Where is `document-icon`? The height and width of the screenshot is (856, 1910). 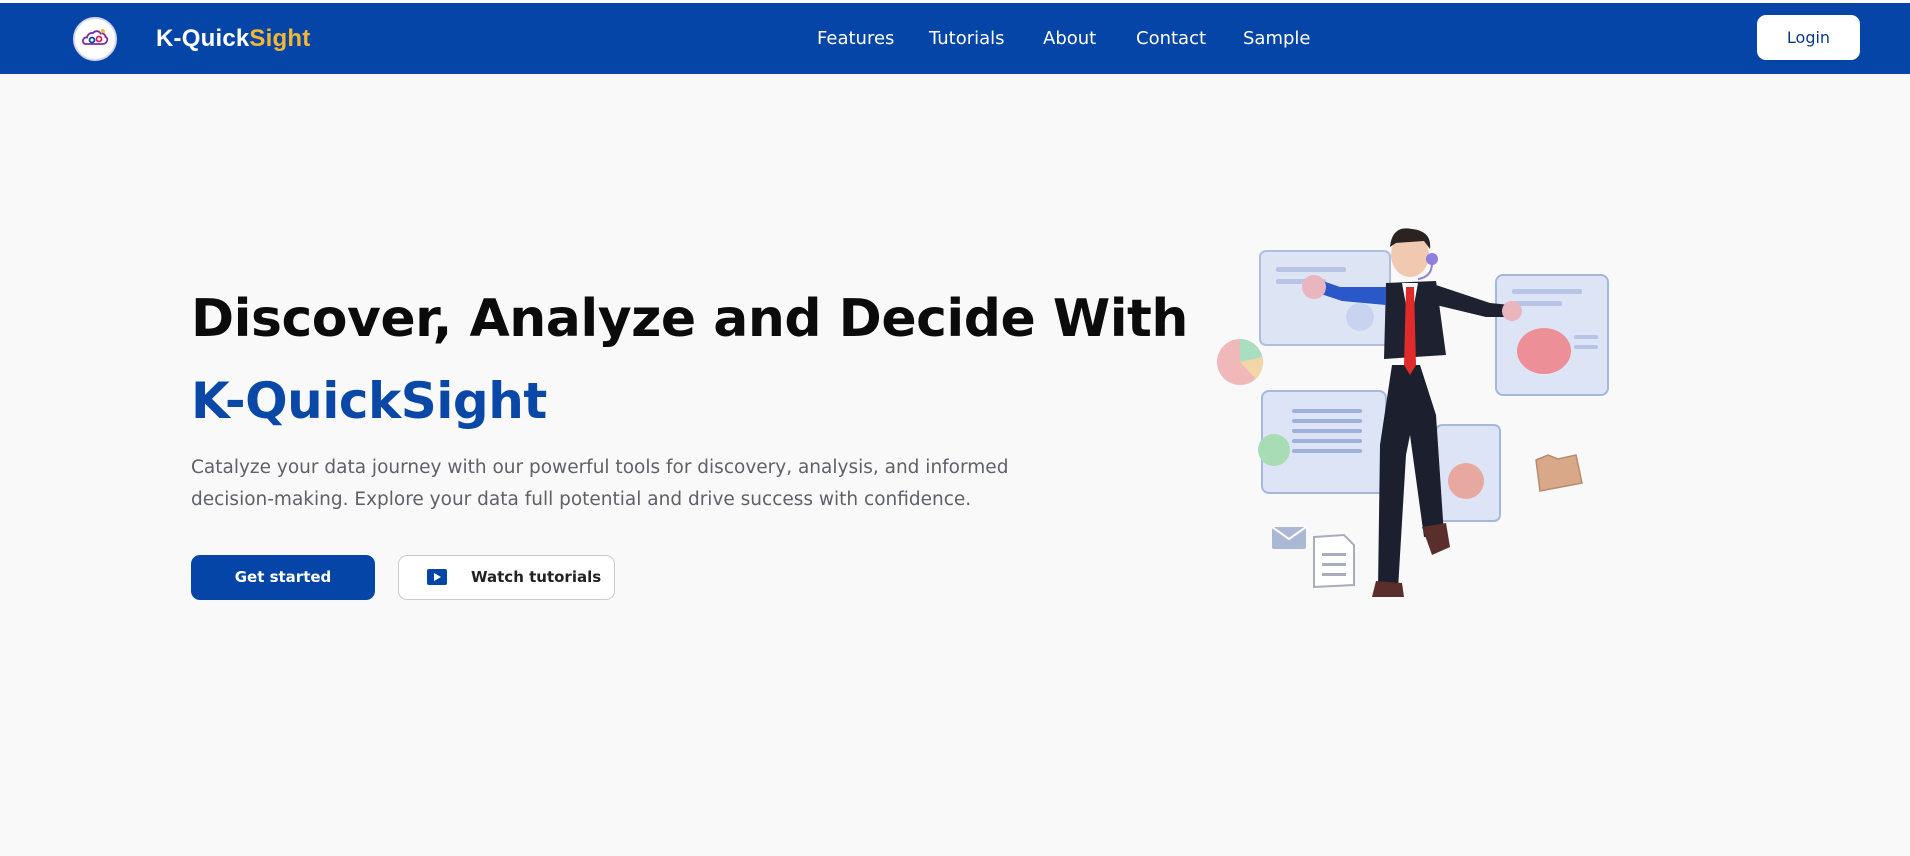
document-icon is located at coordinates (1334, 561).